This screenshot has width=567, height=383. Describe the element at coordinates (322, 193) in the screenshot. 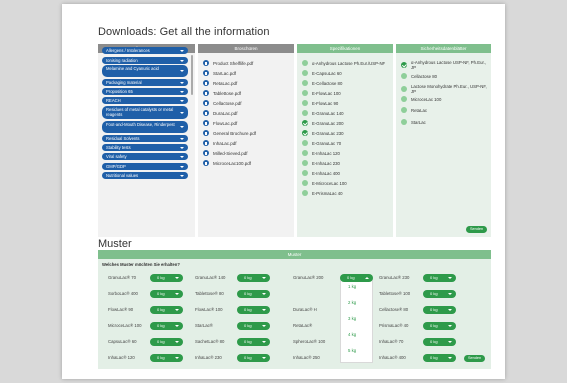

I see `specification-item: E-PrismaLac 40` at that location.